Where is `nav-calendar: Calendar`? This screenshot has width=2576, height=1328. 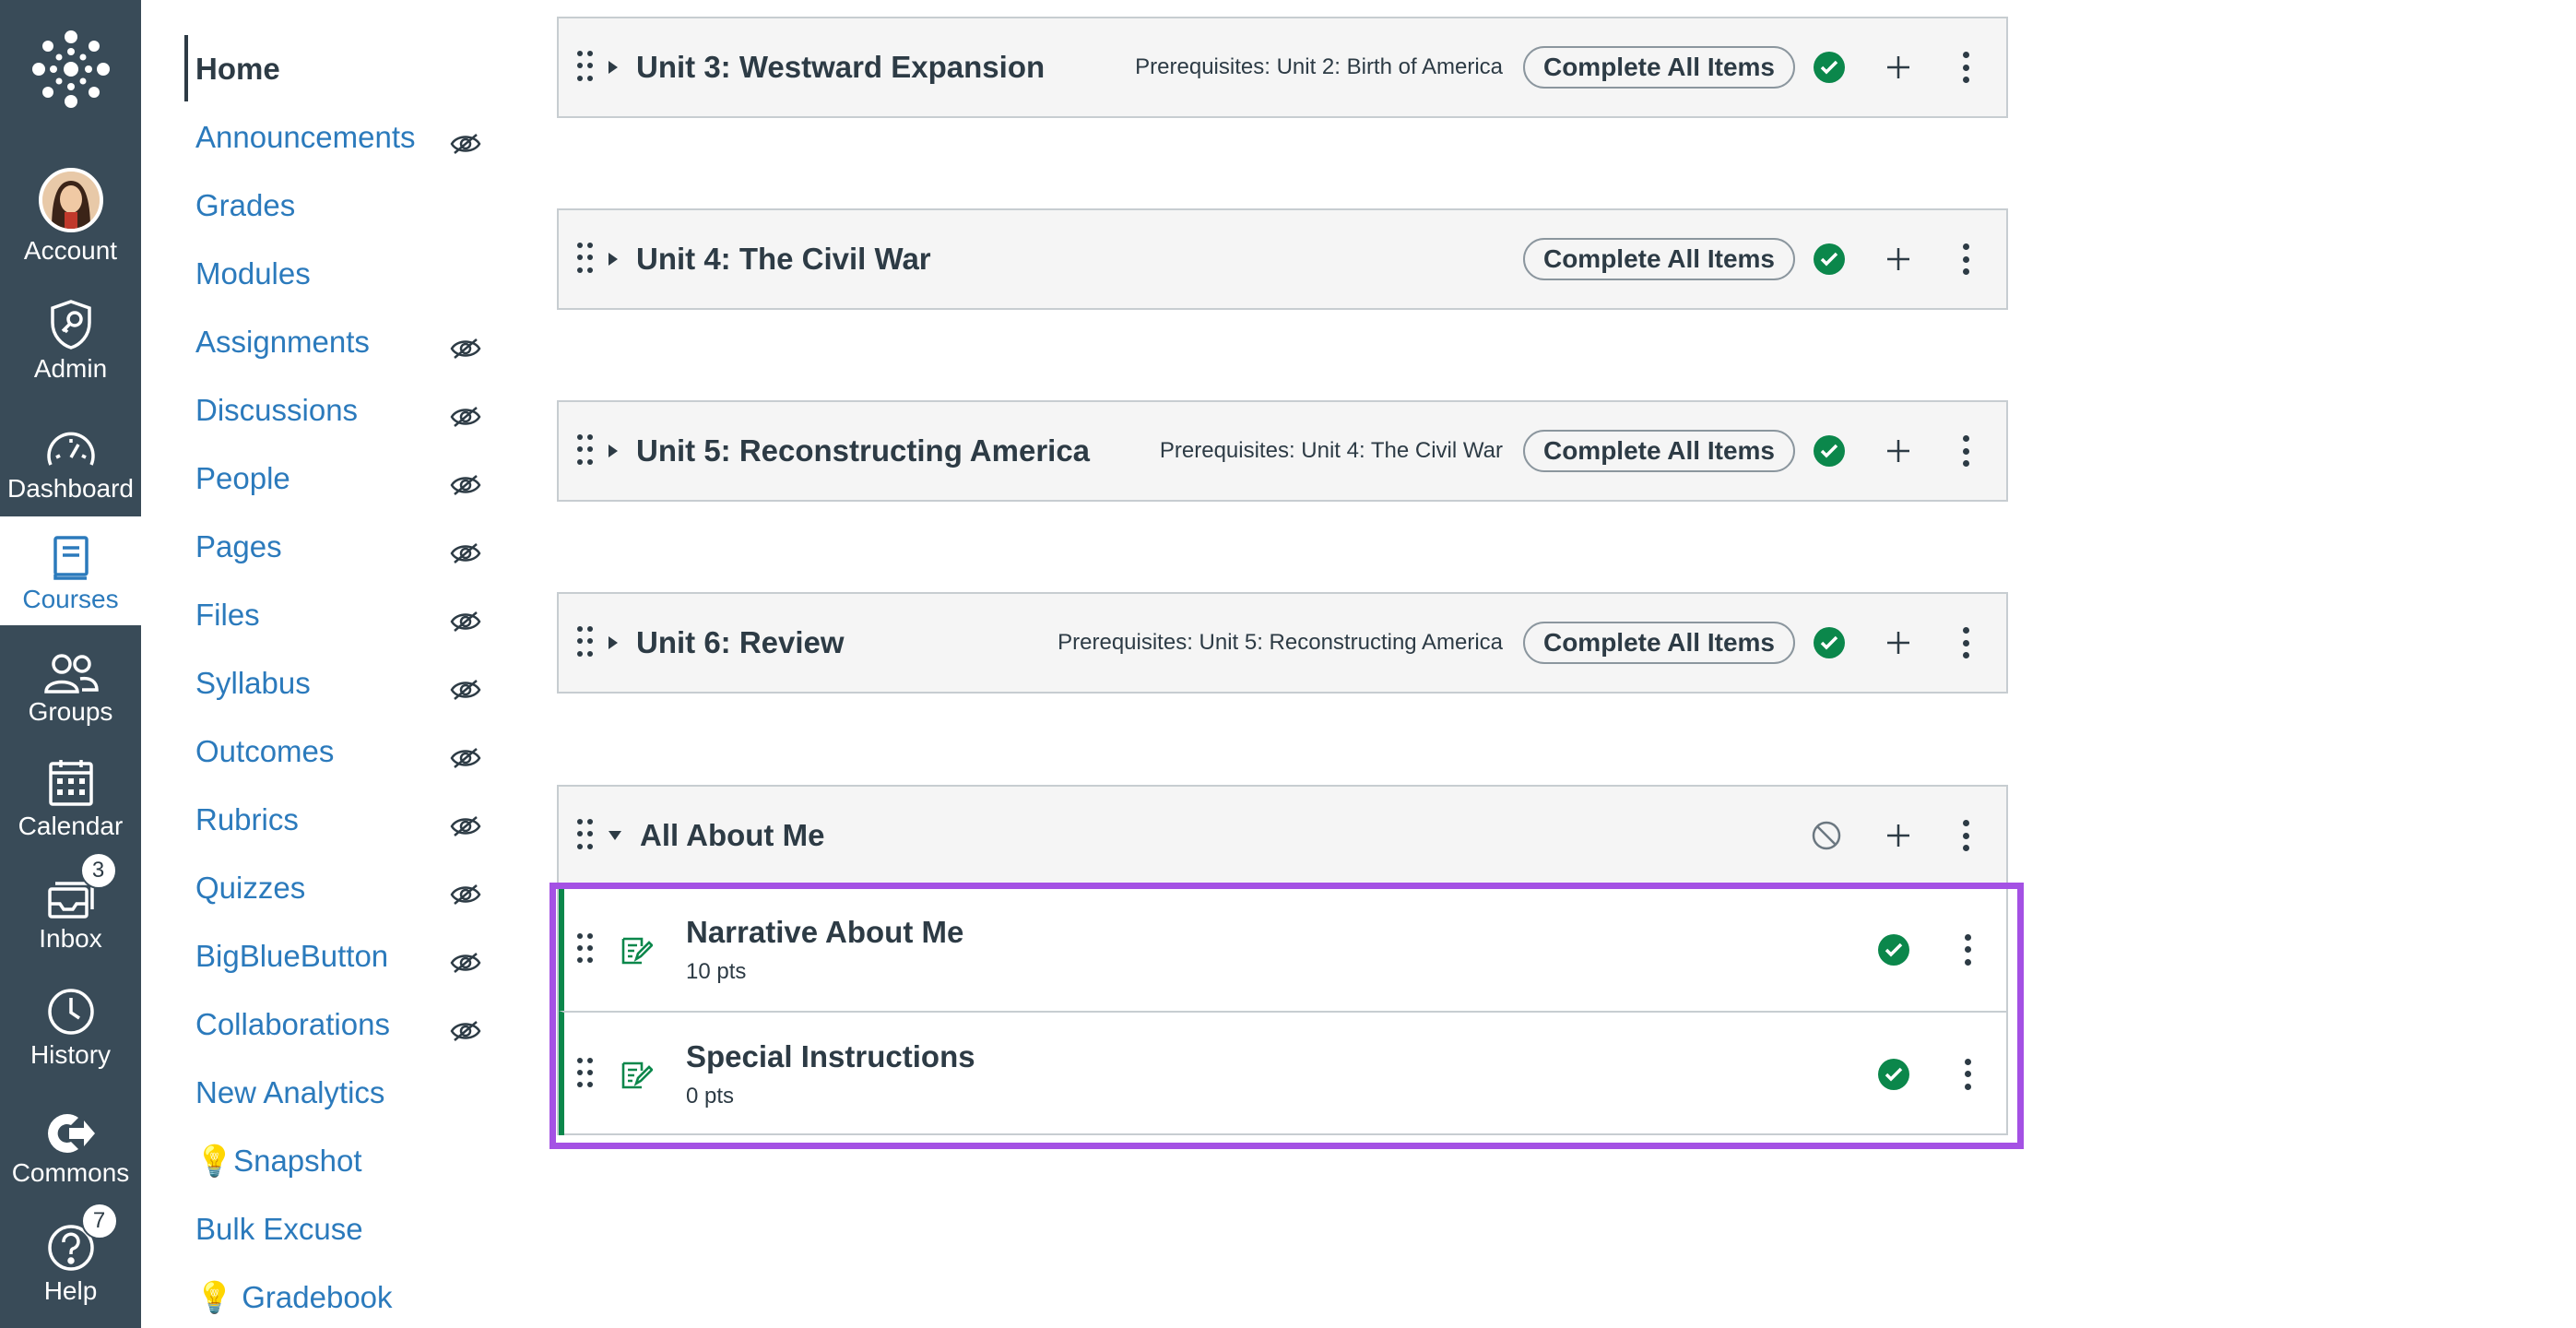
nav-calendar: Calendar is located at coordinates (70, 801).